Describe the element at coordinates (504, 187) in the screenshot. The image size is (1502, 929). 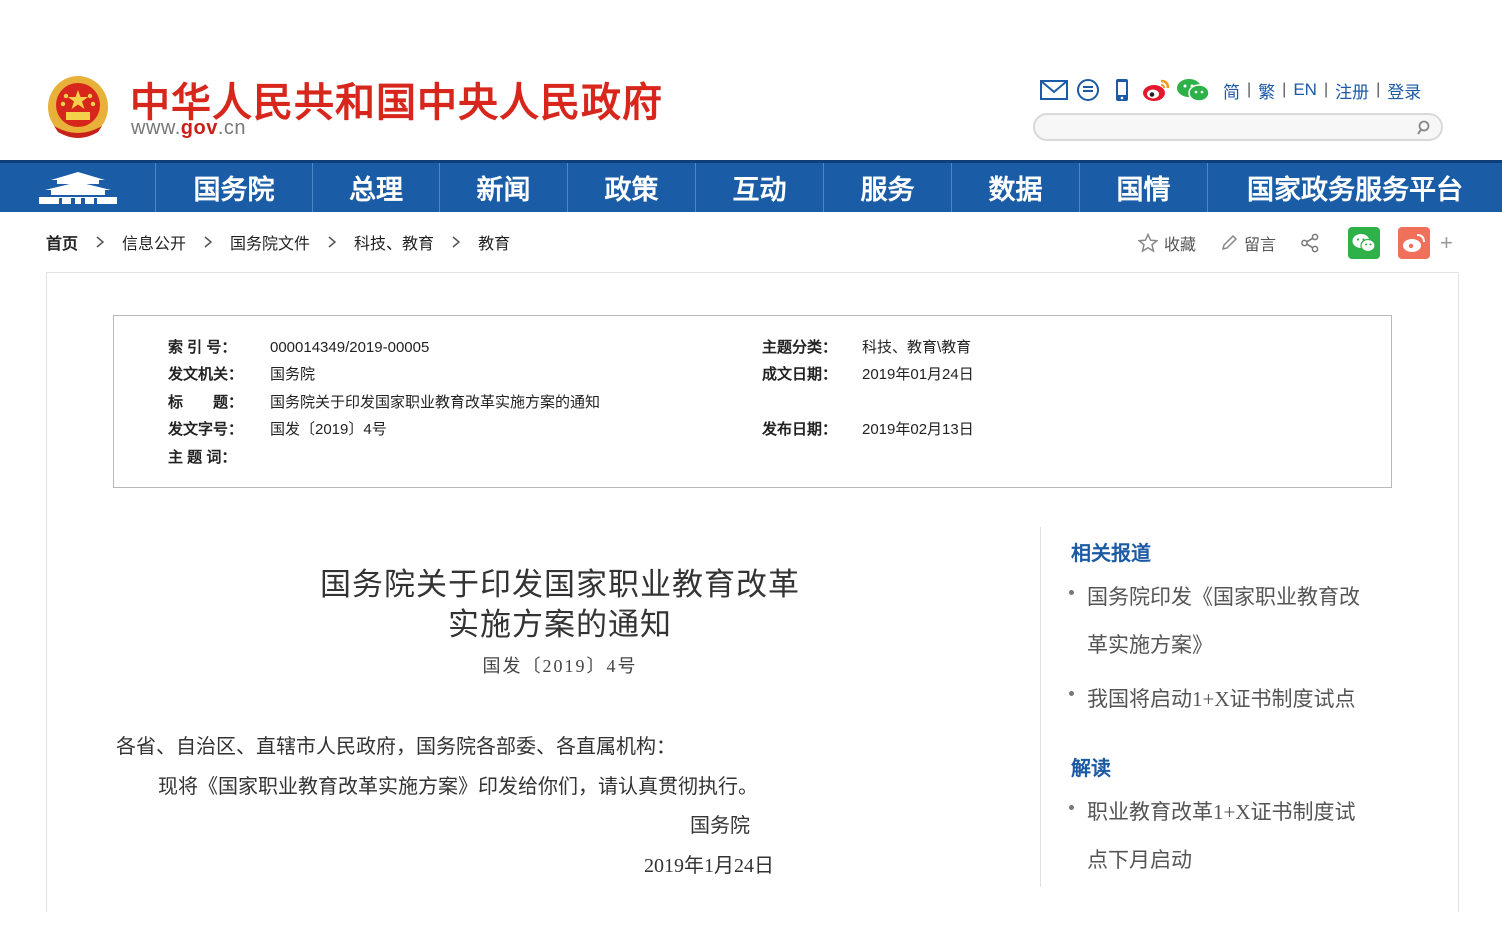
I see `nav-item-news: 新闻` at that location.